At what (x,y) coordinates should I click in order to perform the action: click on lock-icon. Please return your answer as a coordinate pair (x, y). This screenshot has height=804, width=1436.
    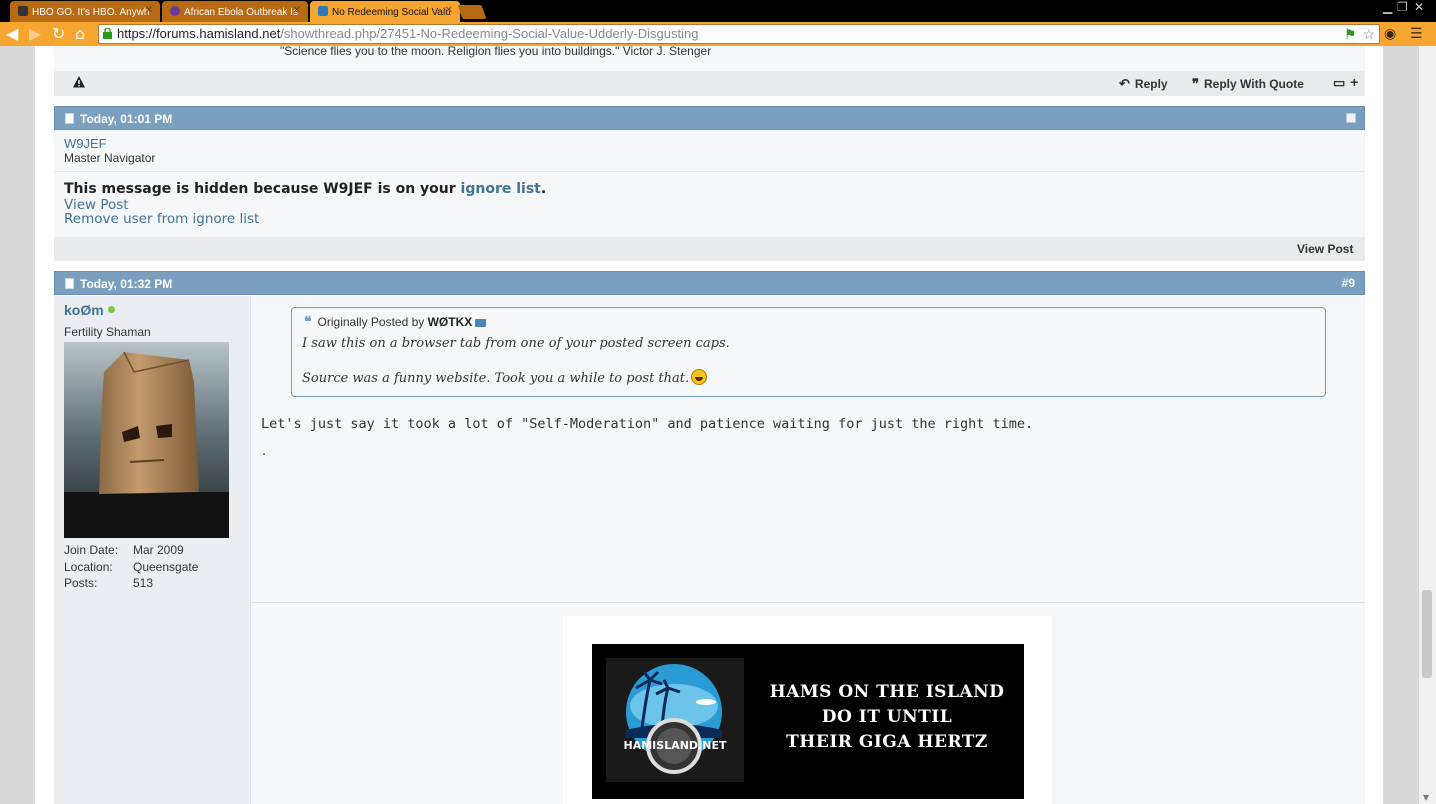
    Looking at the image, I should click on (107, 33).